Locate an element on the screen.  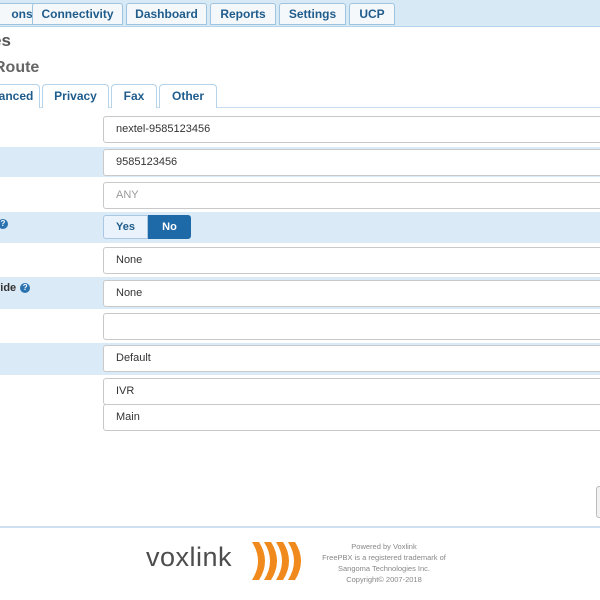
default-row: Default is located at coordinates (300, 359).